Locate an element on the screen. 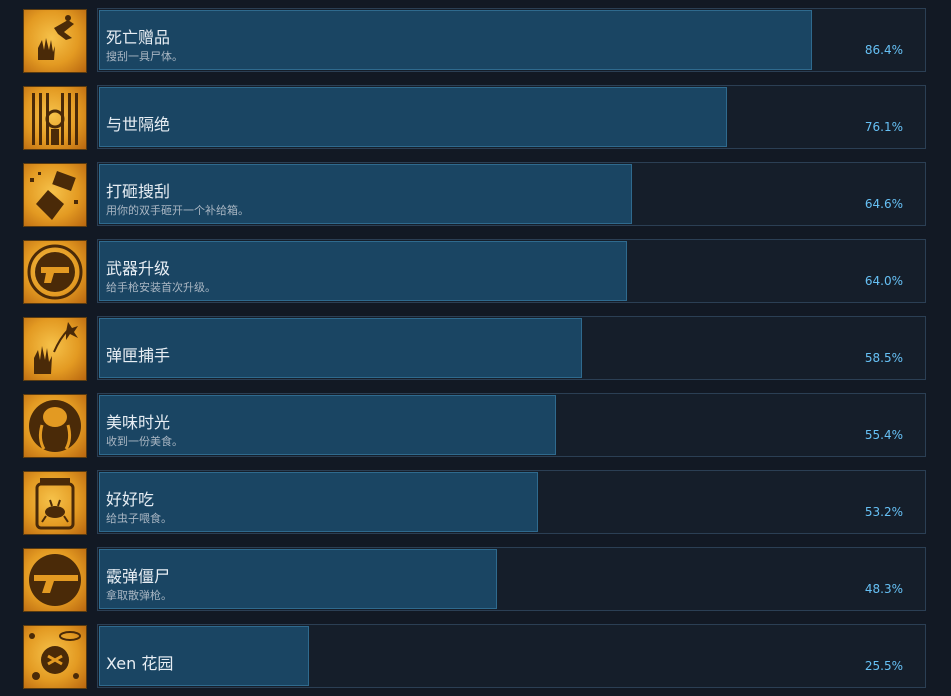 The width and height of the screenshot is (951, 696). progress-bar: 霰弹僵尸 拿取散弹枪。 48.3% is located at coordinates (511, 579).